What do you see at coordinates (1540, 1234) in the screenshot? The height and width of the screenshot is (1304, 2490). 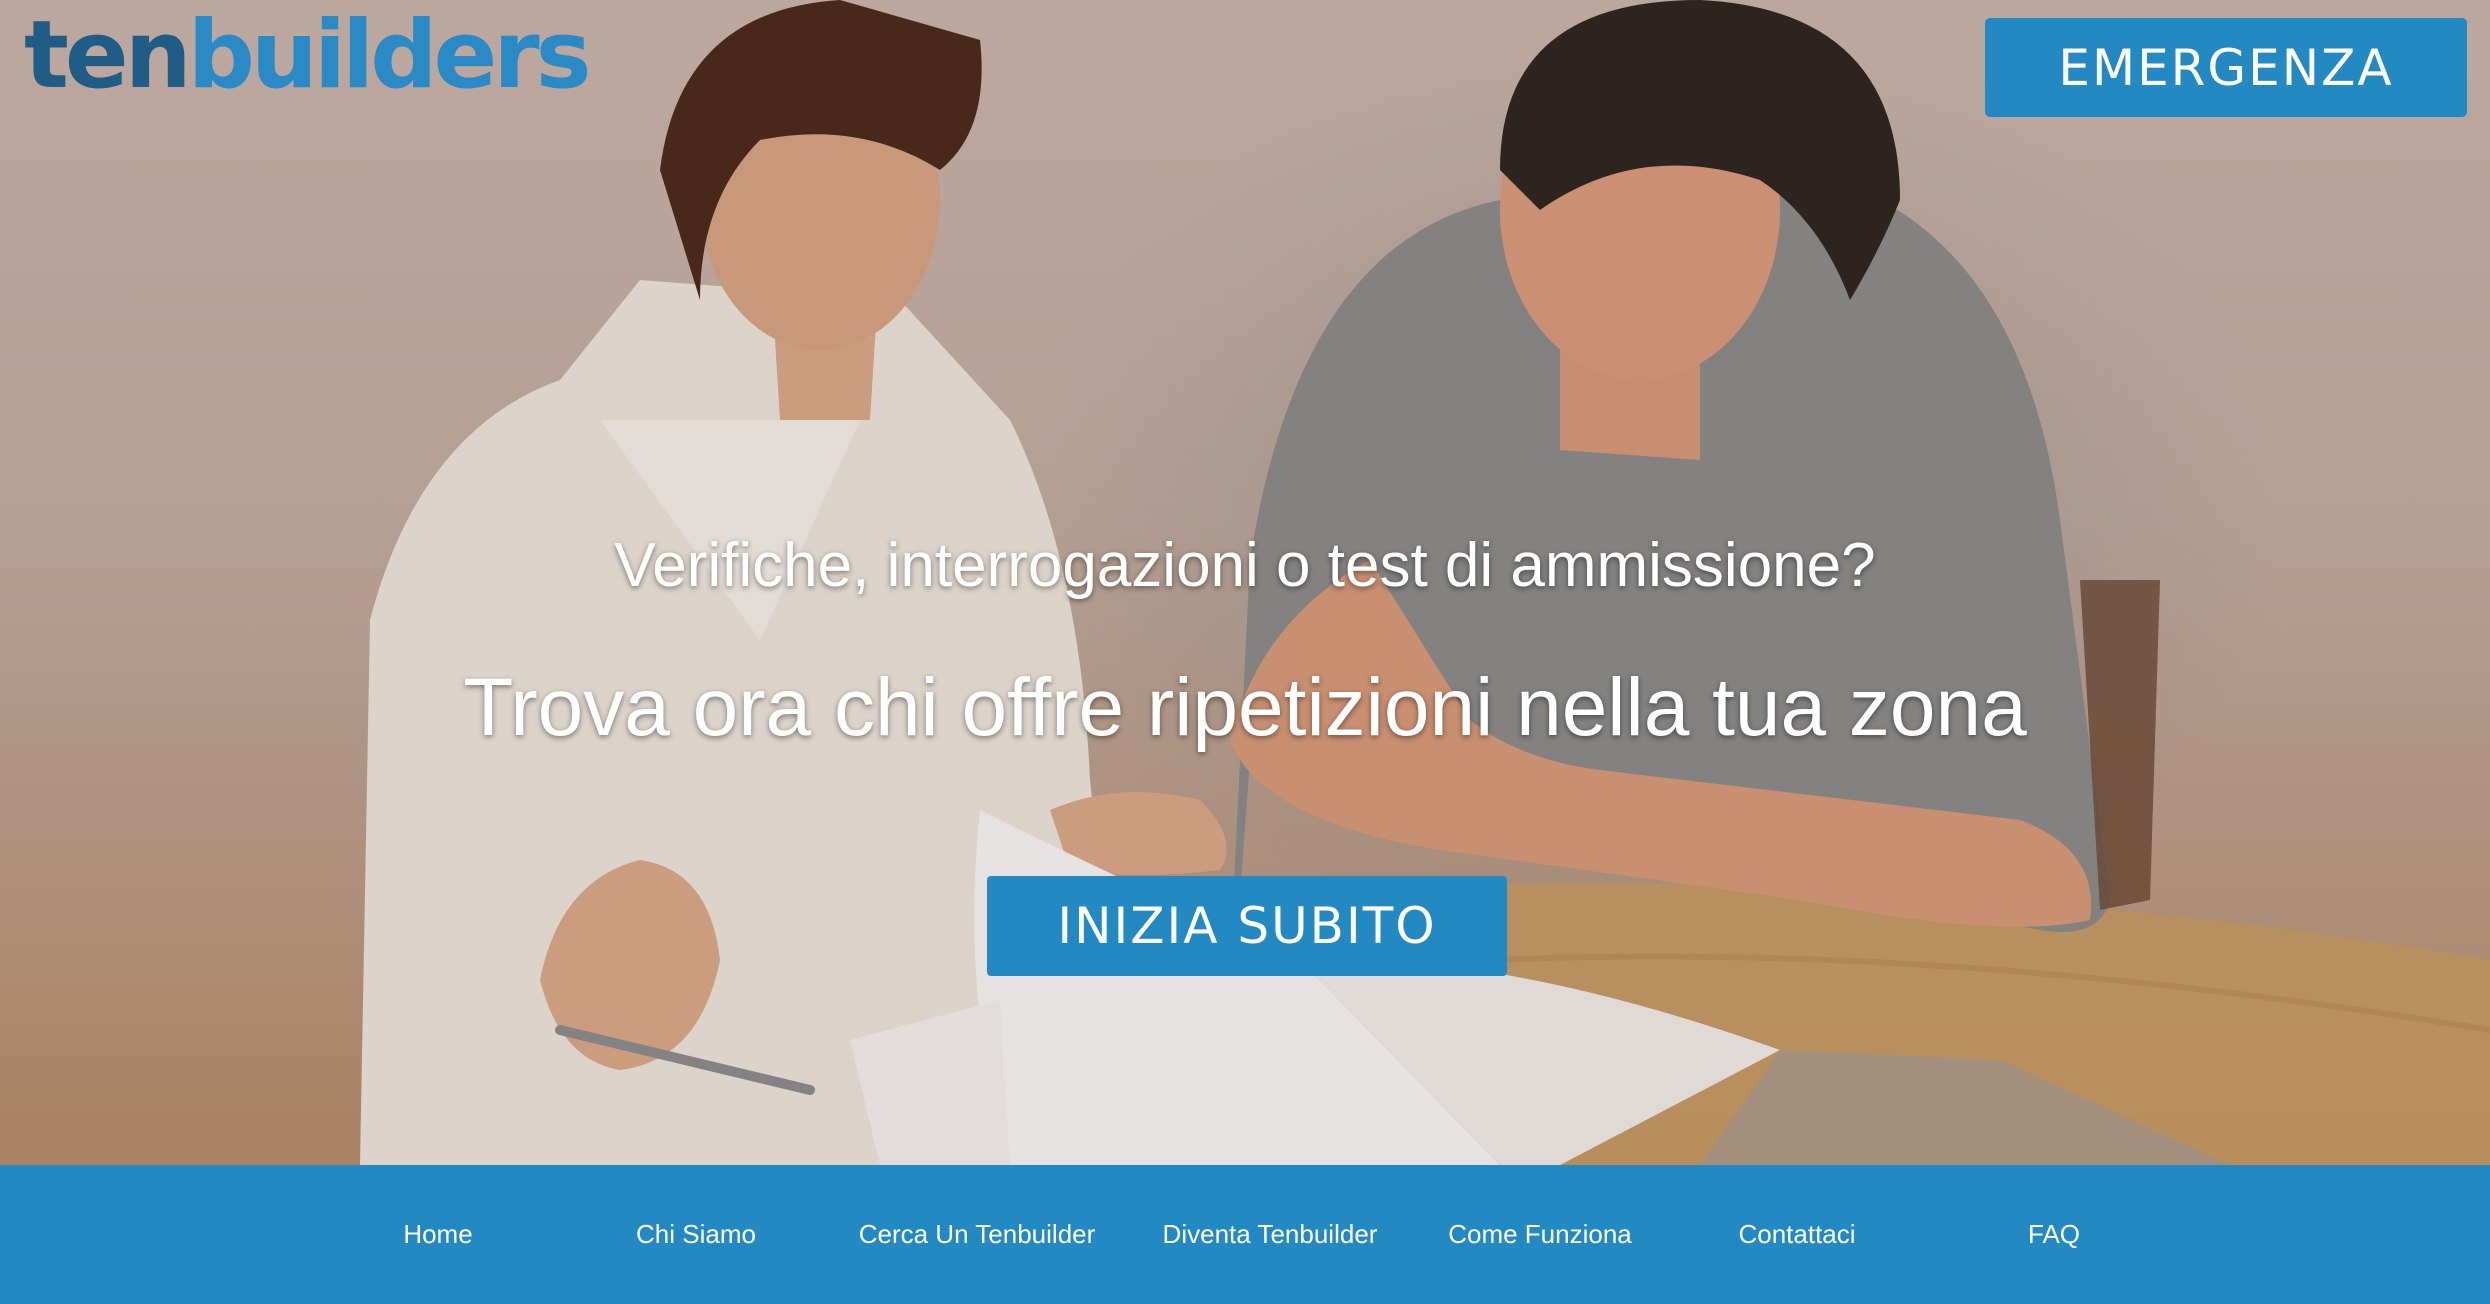 I see `nav-item-come-funziona: Come Funziona` at bounding box center [1540, 1234].